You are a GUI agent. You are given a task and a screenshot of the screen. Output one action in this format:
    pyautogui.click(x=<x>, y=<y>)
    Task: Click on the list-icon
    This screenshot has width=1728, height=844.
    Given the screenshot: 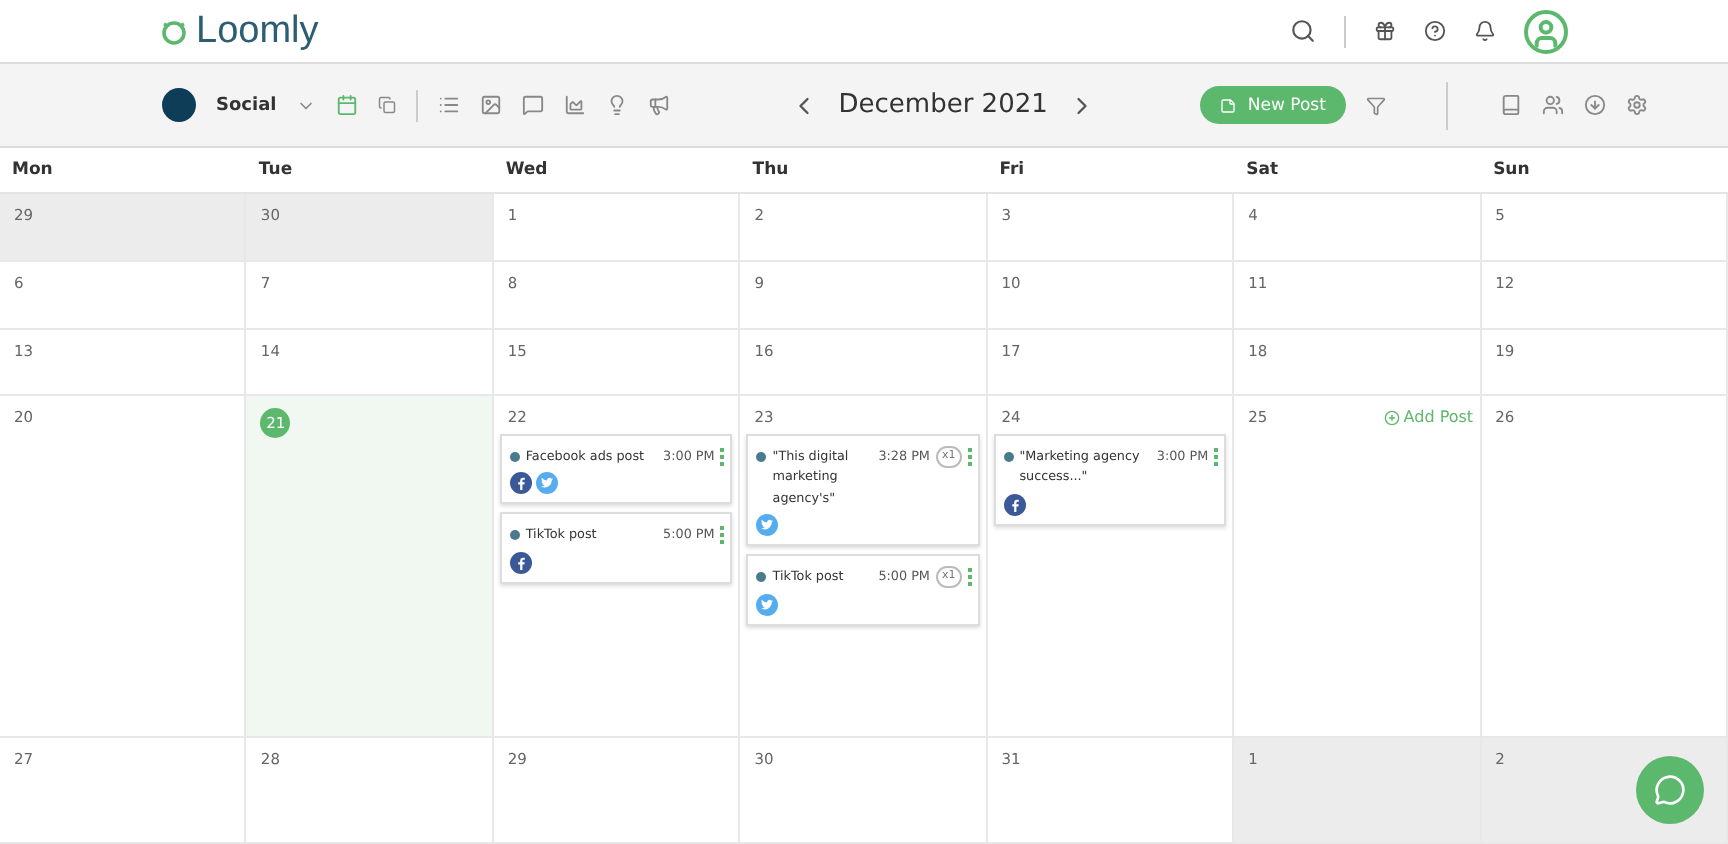 What is the action you would take?
    pyautogui.click(x=449, y=105)
    